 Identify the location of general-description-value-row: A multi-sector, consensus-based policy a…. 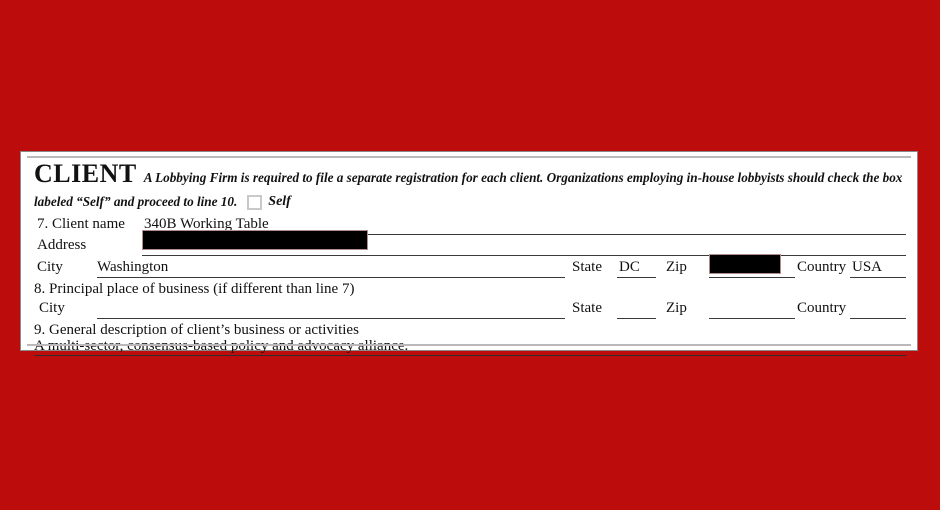
(470, 346).